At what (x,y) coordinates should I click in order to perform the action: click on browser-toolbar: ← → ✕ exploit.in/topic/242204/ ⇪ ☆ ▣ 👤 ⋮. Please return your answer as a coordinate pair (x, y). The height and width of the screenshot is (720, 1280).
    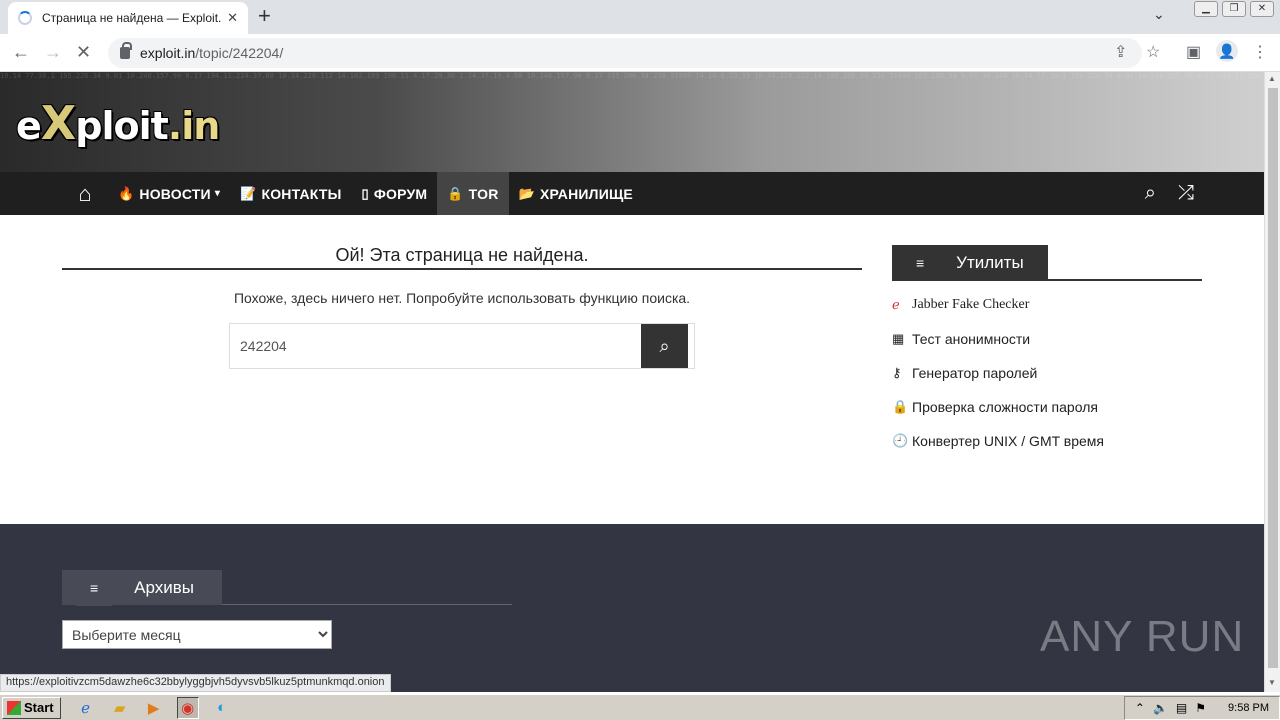
    Looking at the image, I should click on (640, 53).